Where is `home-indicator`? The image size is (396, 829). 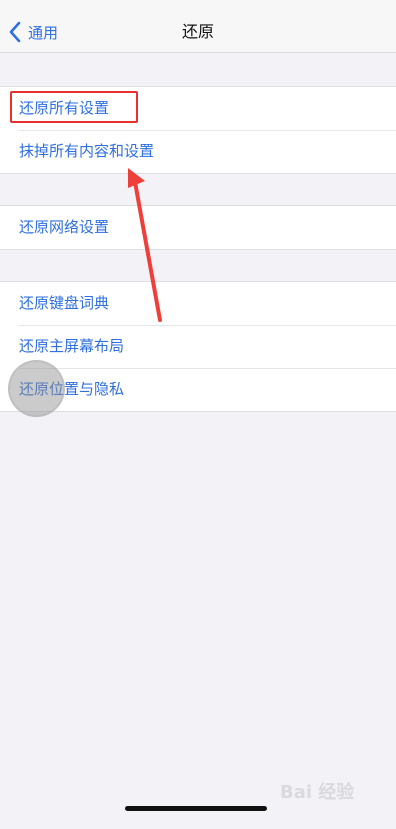
home-indicator is located at coordinates (196, 808).